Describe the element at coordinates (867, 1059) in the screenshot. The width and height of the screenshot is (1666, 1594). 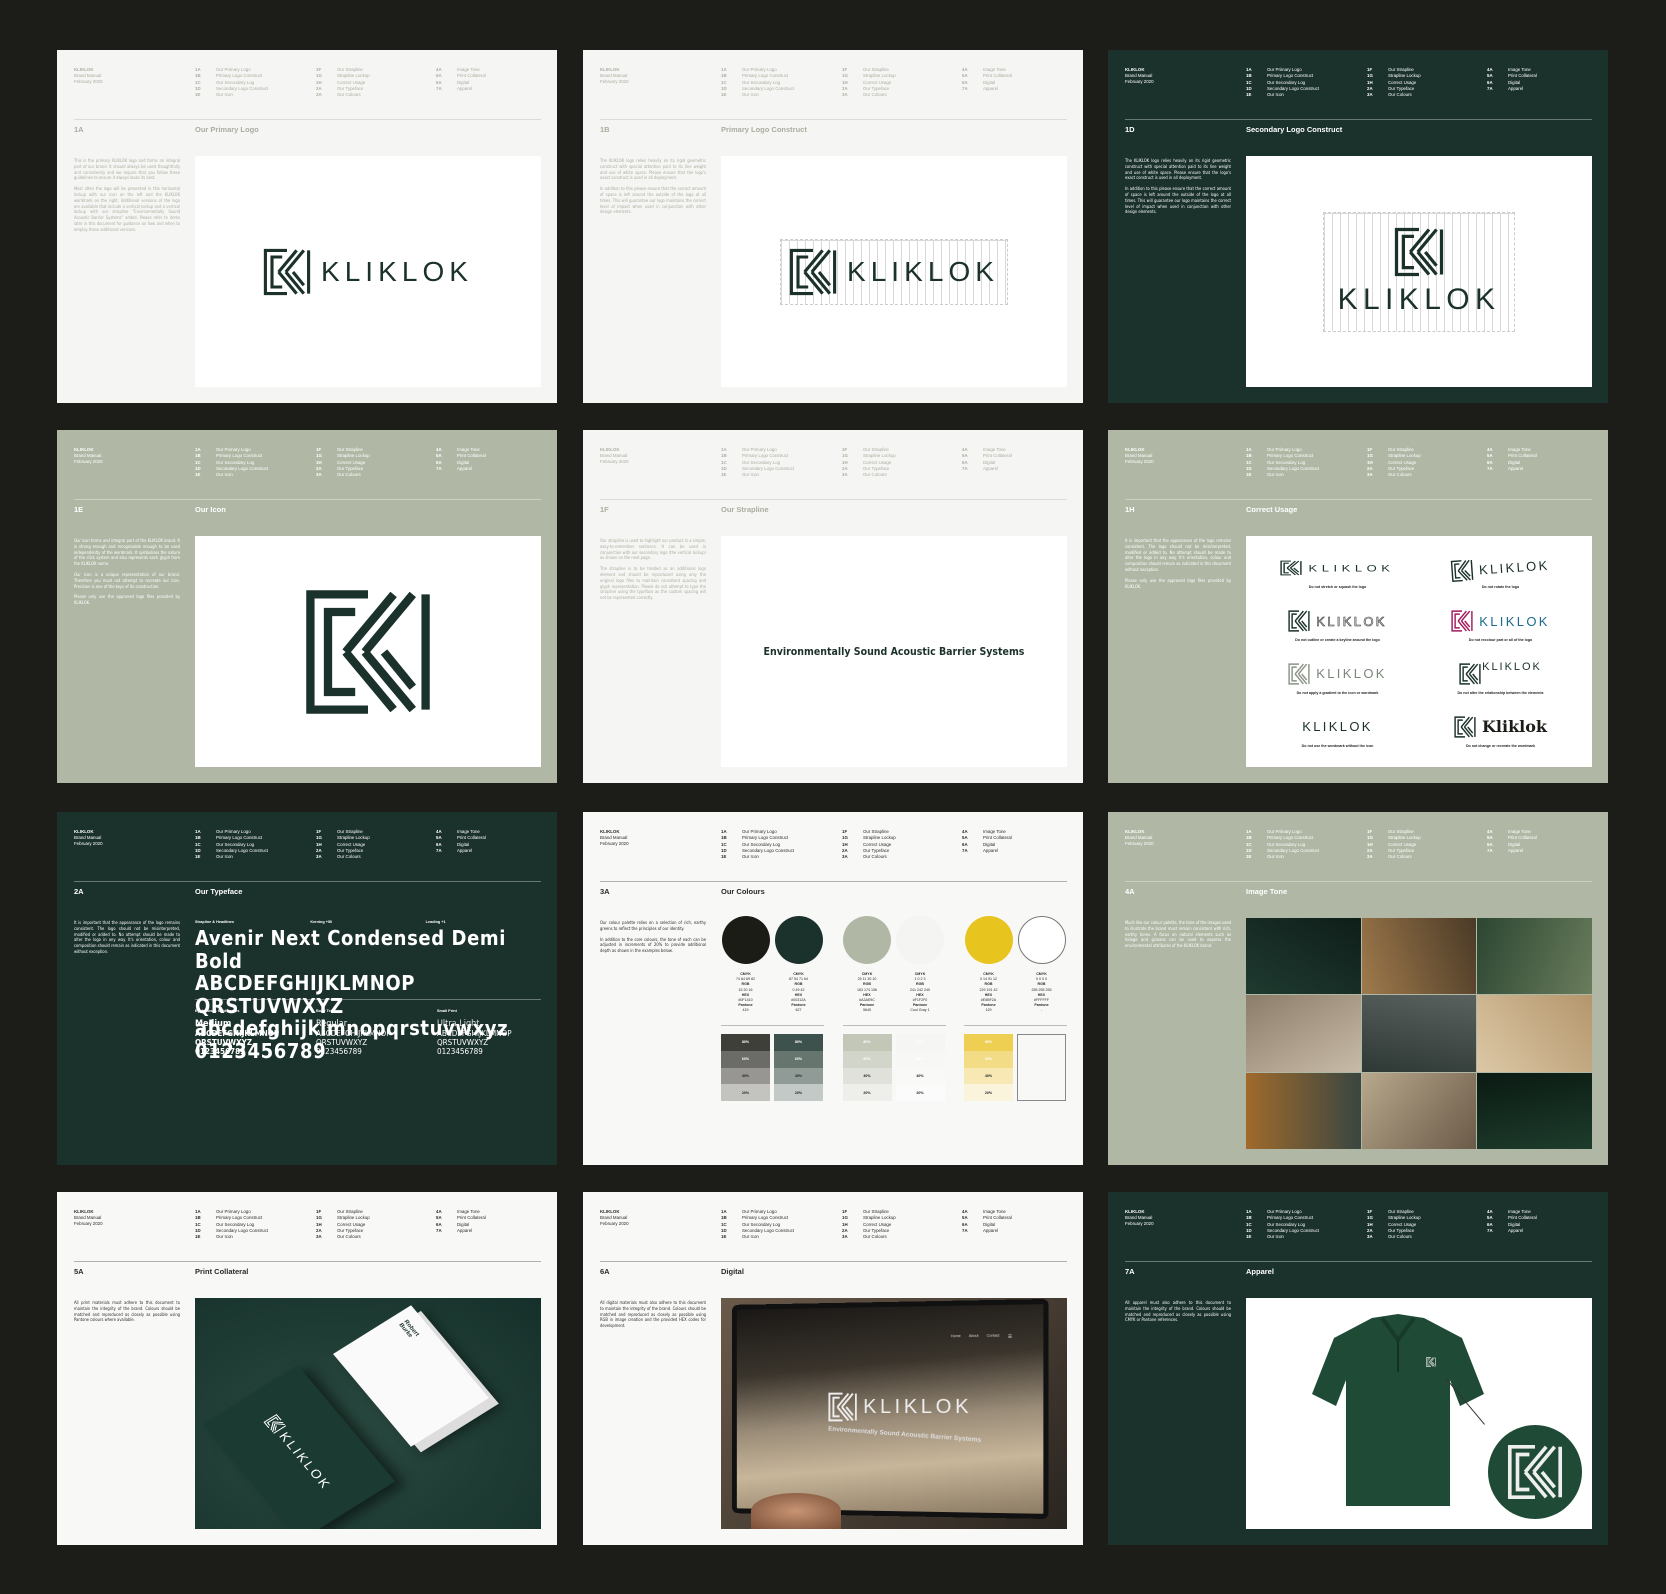
I see `tint-60: 60%` at that location.